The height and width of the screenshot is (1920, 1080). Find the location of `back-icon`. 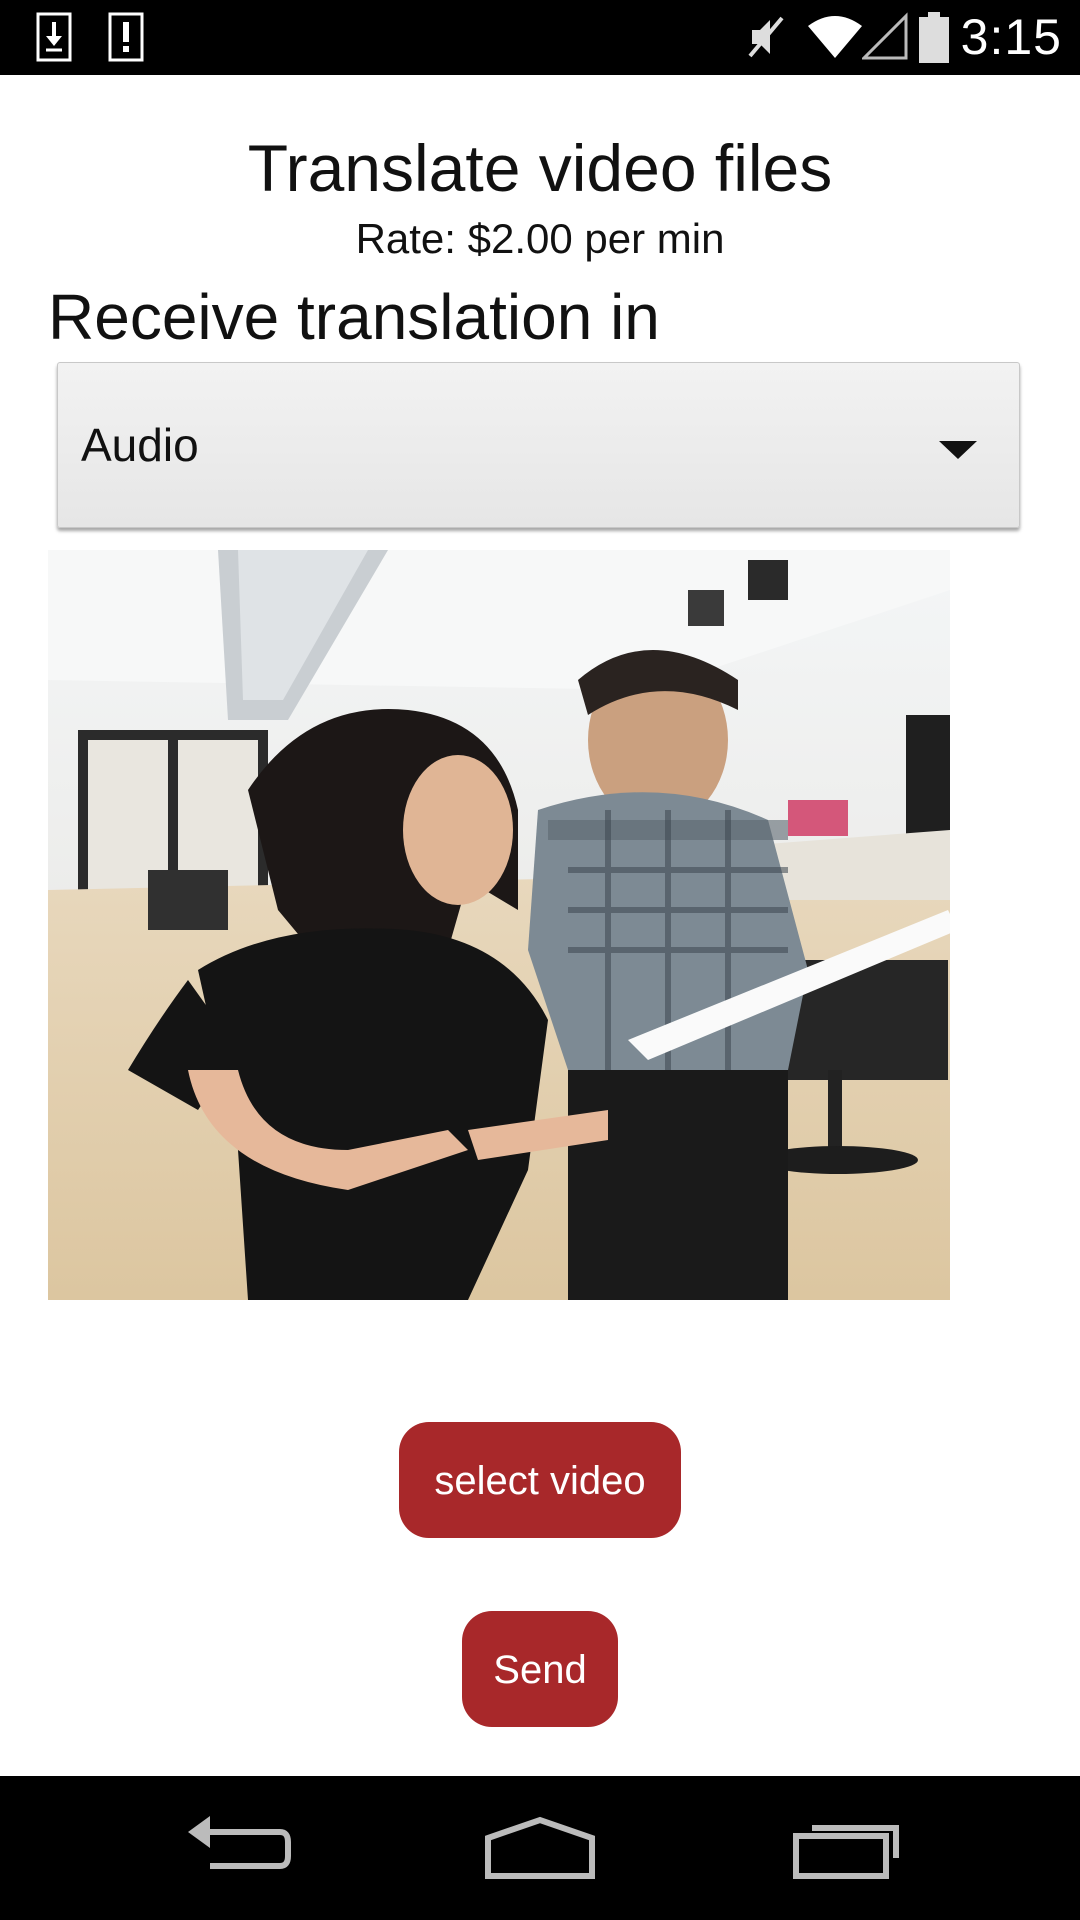

back-icon is located at coordinates (240, 1846).